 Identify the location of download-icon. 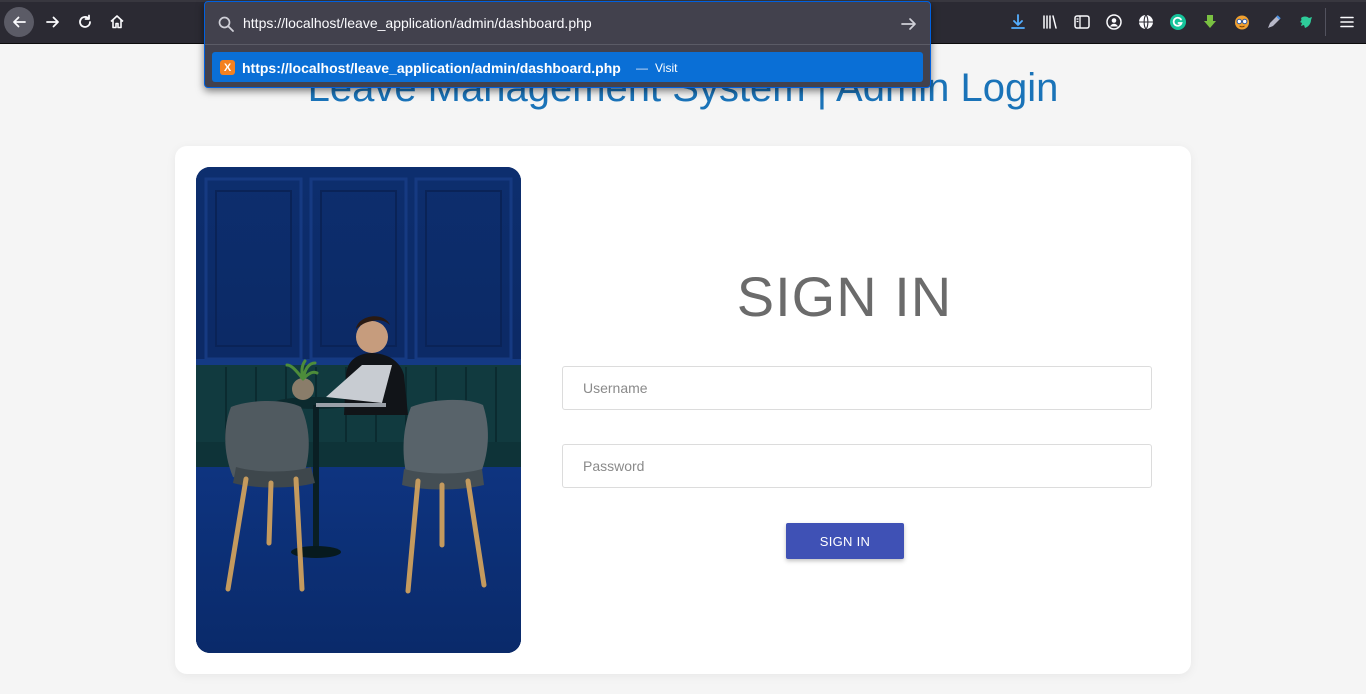
(1018, 22).